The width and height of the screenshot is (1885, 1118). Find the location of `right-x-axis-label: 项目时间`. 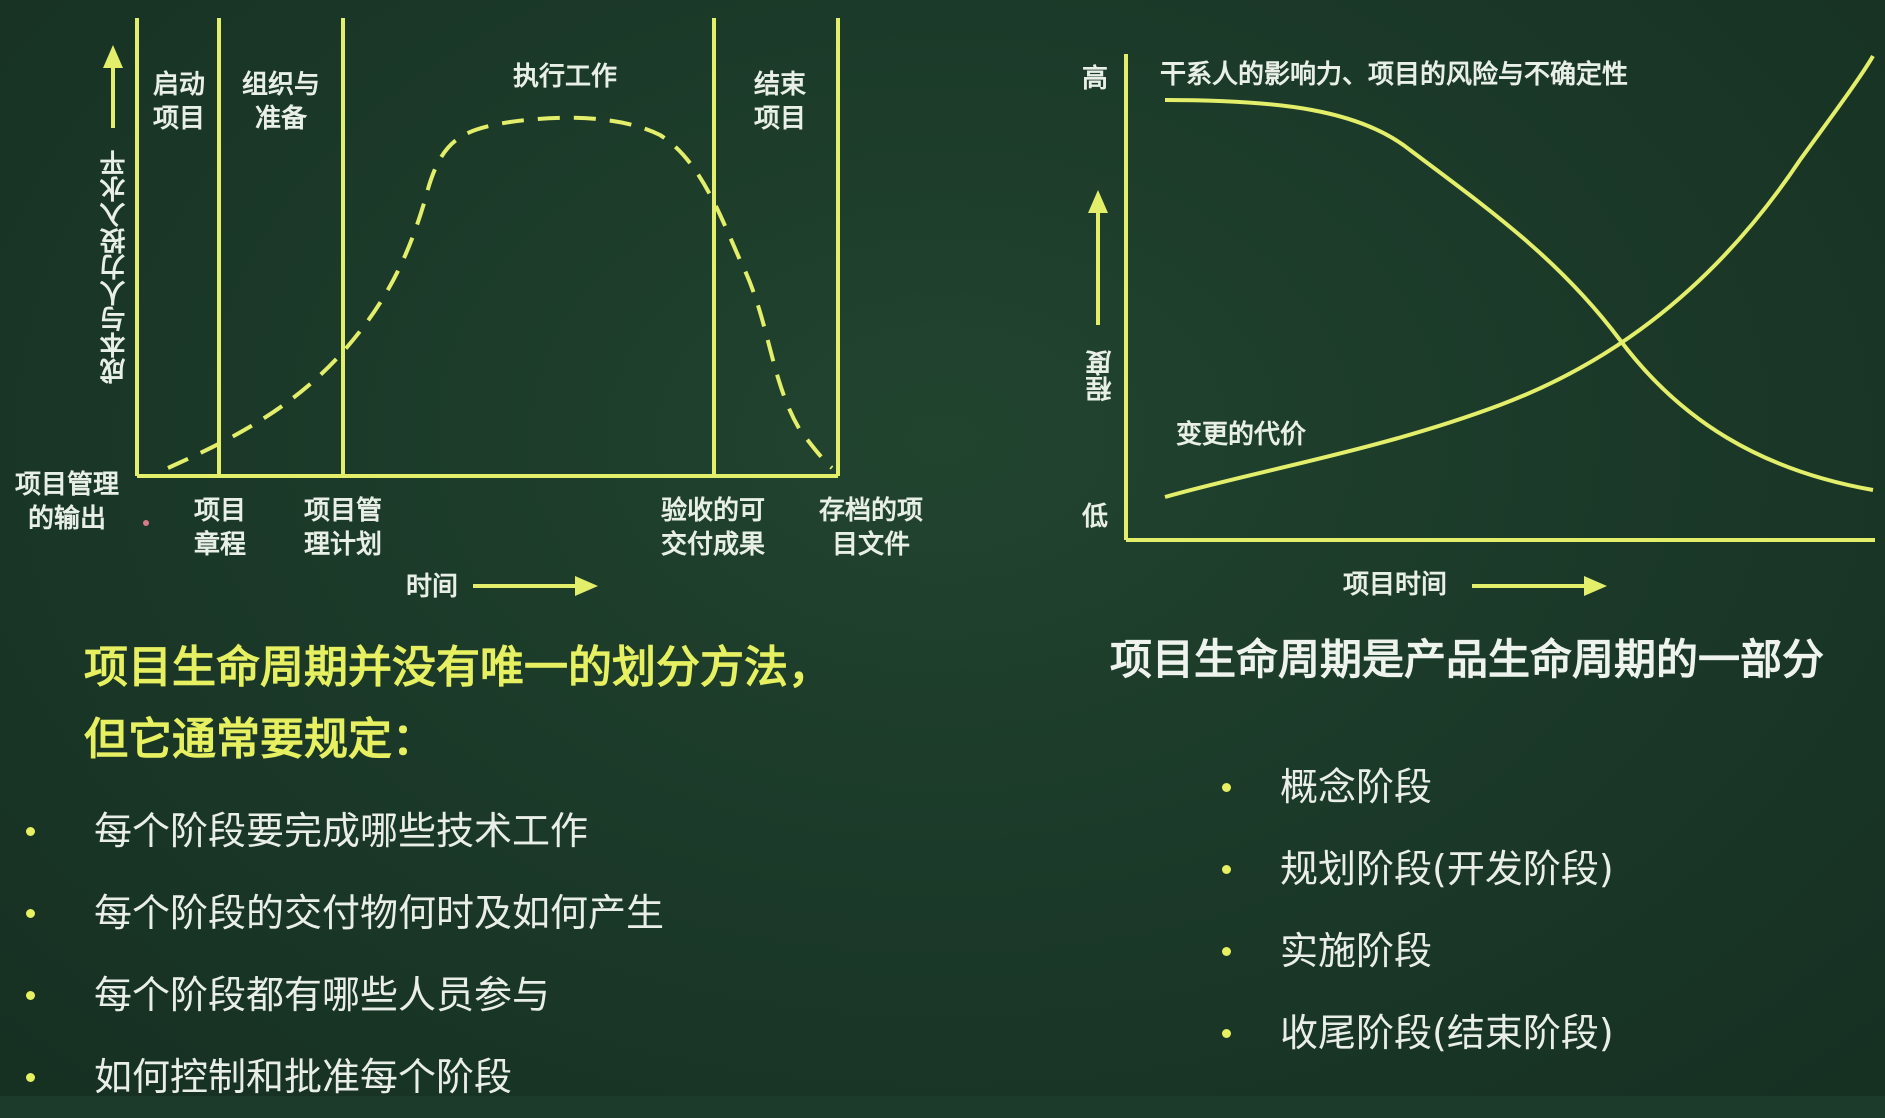

right-x-axis-label: 项目时间 is located at coordinates (1394, 585).